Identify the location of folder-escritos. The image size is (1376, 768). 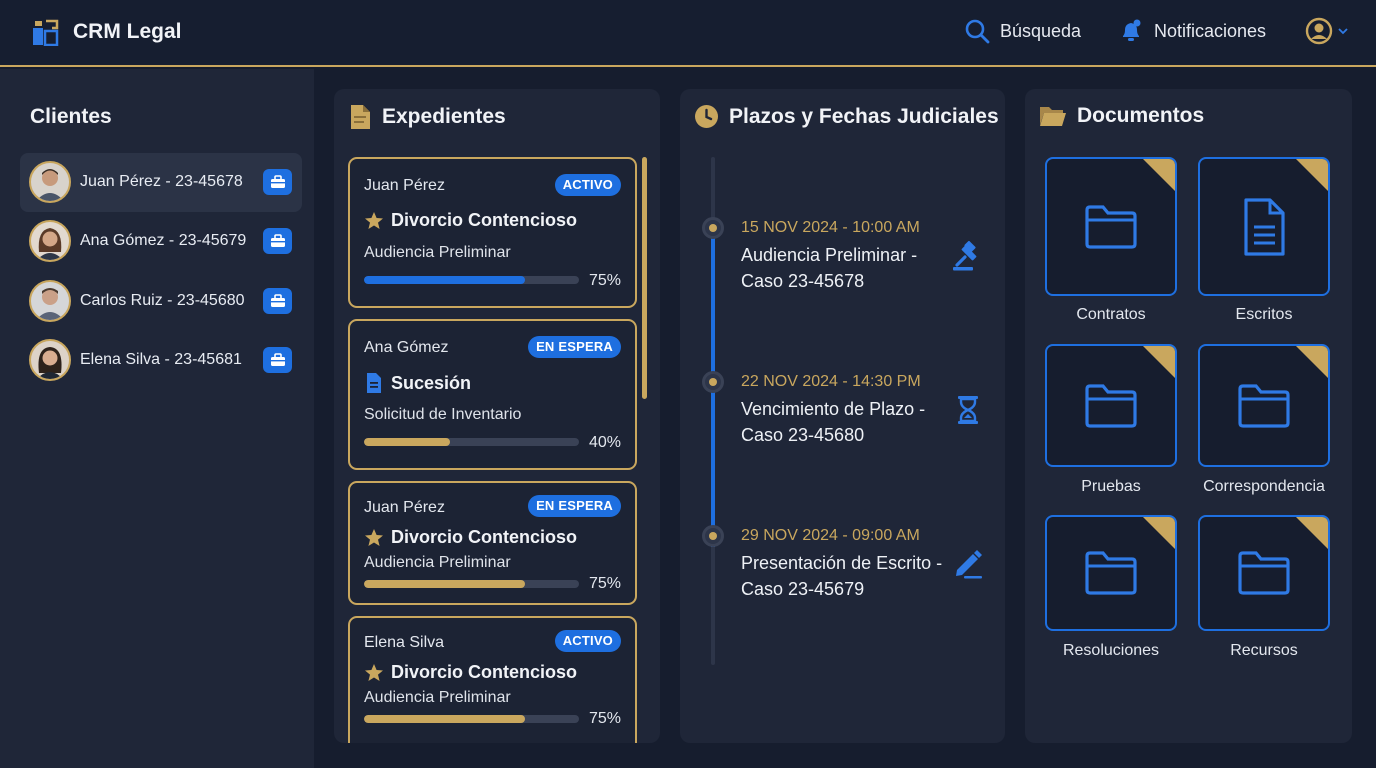
(1264, 226).